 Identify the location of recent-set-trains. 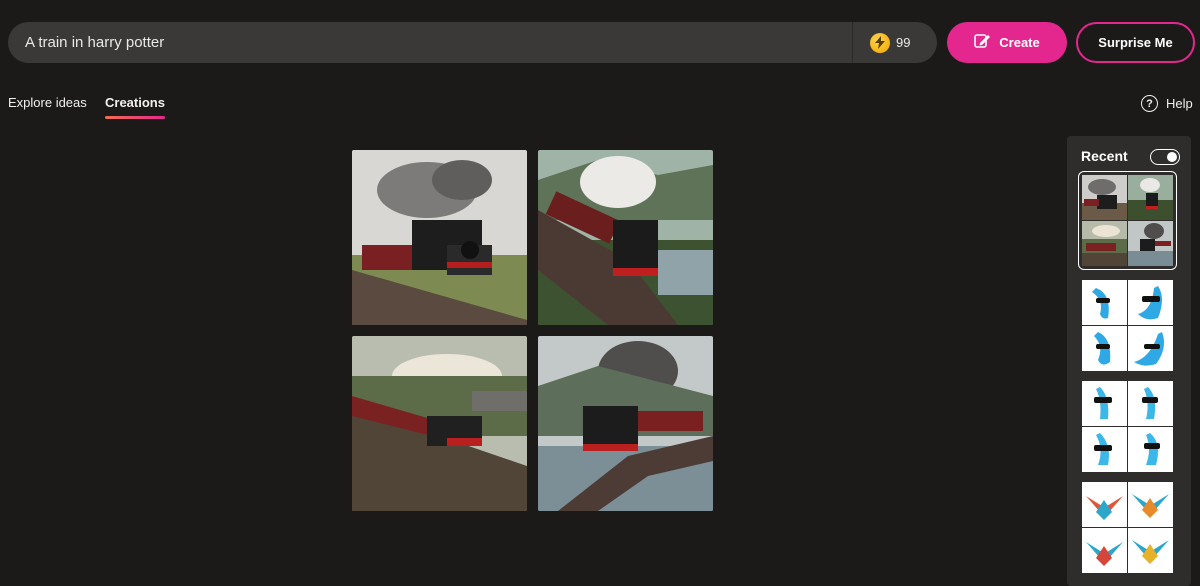
(1127, 220).